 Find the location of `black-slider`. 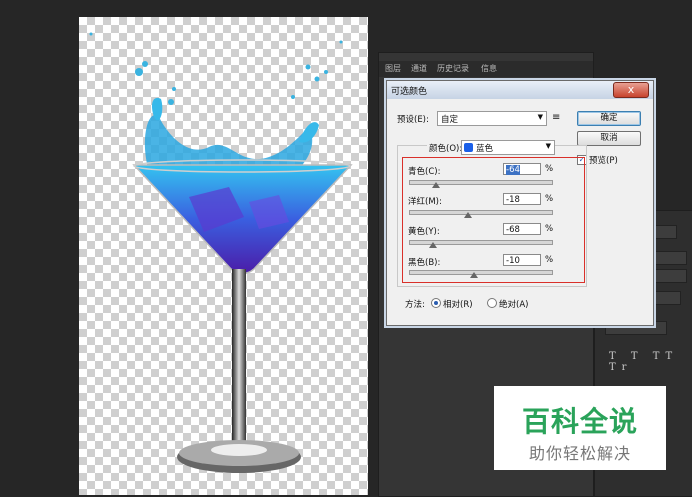

black-slider is located at coordinates (481, 274).